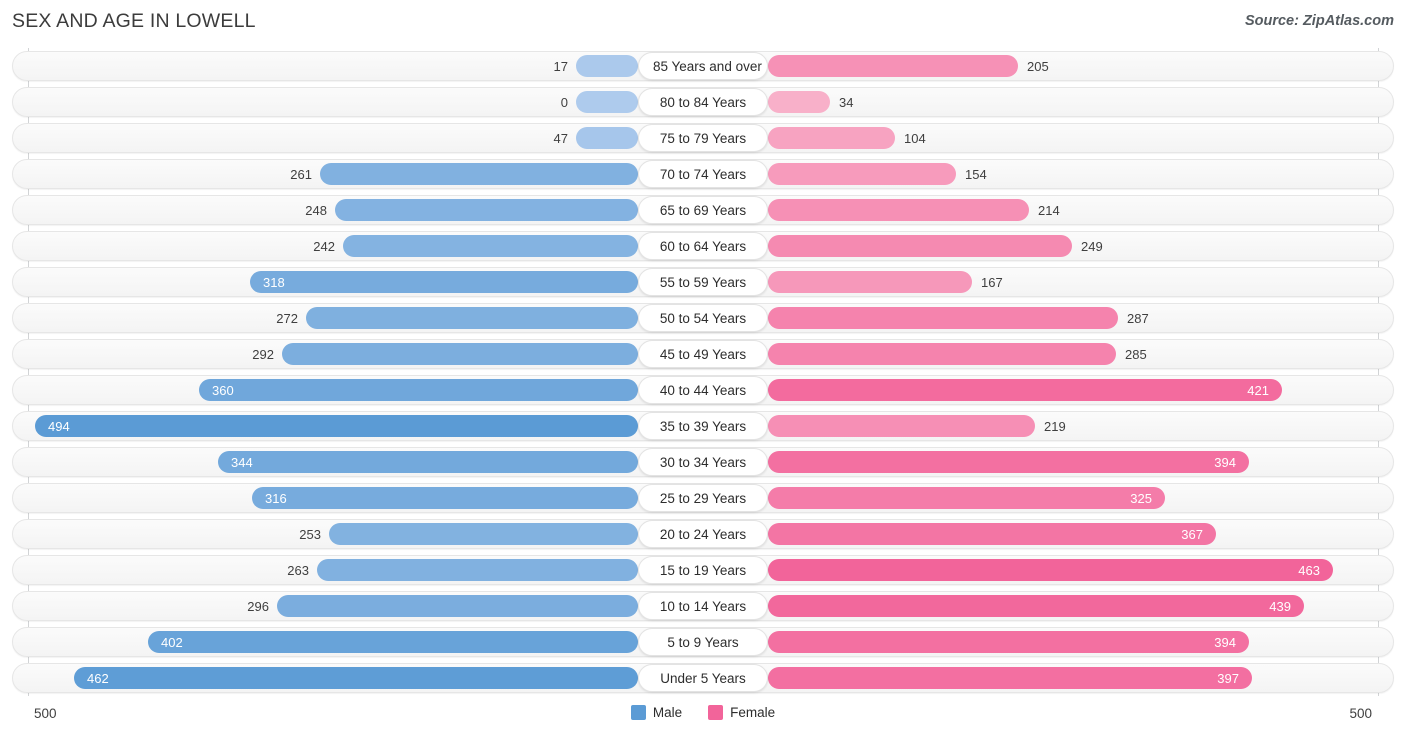 This screenshot has width=1406, height=740. I want to click on age-group-label: 70 to 74 Years, so click(703, 174).